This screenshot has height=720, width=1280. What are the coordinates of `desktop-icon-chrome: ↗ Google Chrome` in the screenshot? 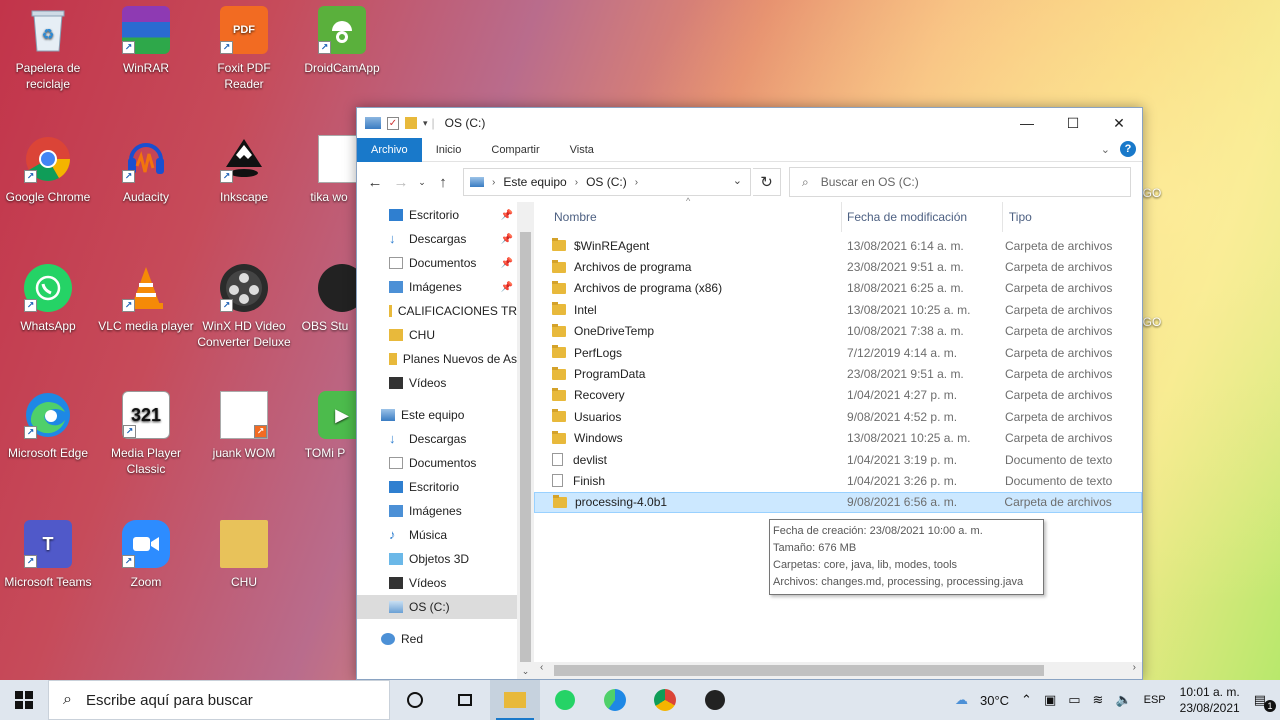 It's located at (48, 170).